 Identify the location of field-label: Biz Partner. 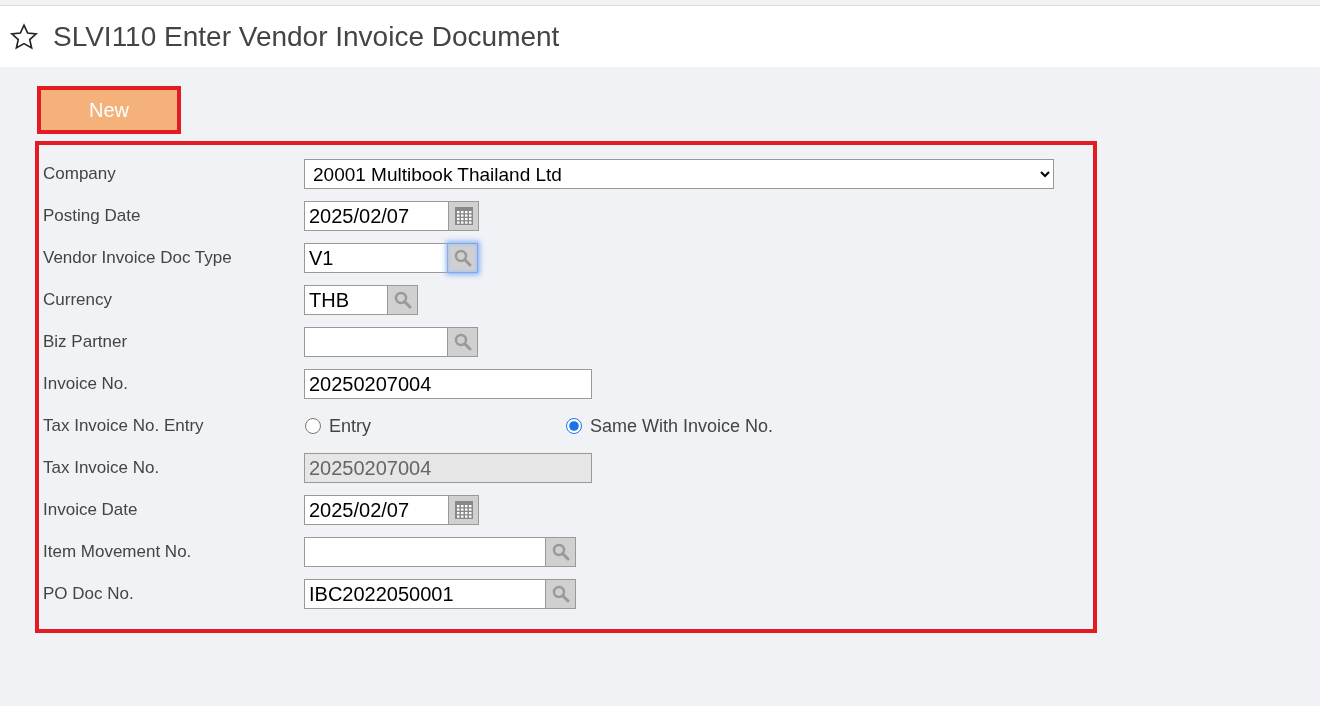
(85, 342).